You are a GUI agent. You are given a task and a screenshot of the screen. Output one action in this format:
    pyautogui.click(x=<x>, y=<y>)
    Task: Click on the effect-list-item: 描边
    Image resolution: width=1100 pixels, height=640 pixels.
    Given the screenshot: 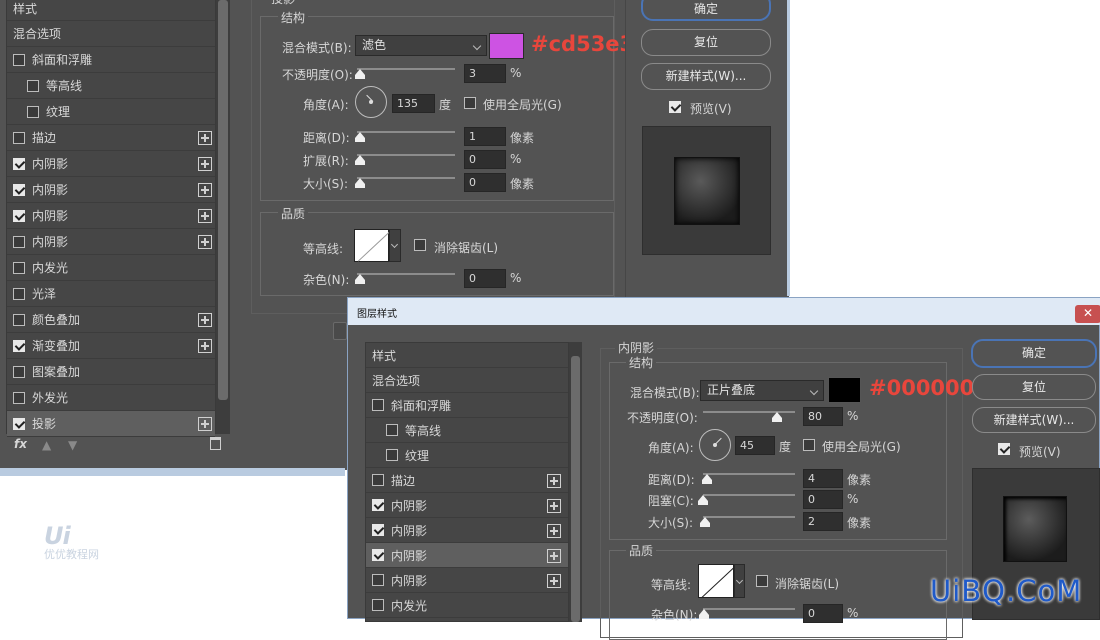 What is the action you would take?
    pyautogui.click(x=467, y=480)
    